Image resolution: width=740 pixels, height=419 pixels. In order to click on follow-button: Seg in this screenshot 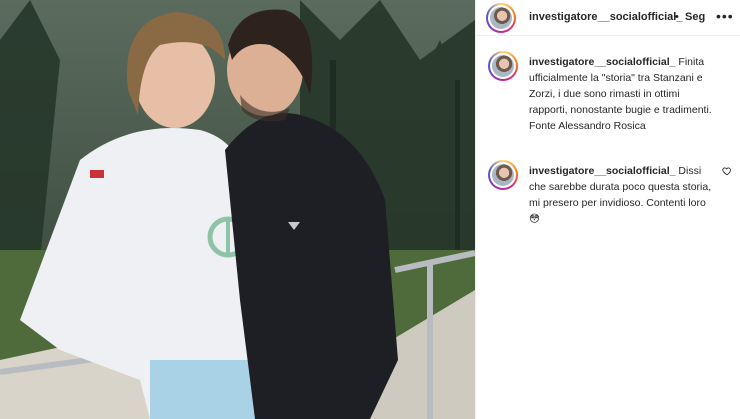, I will do `click(695, 17)`.